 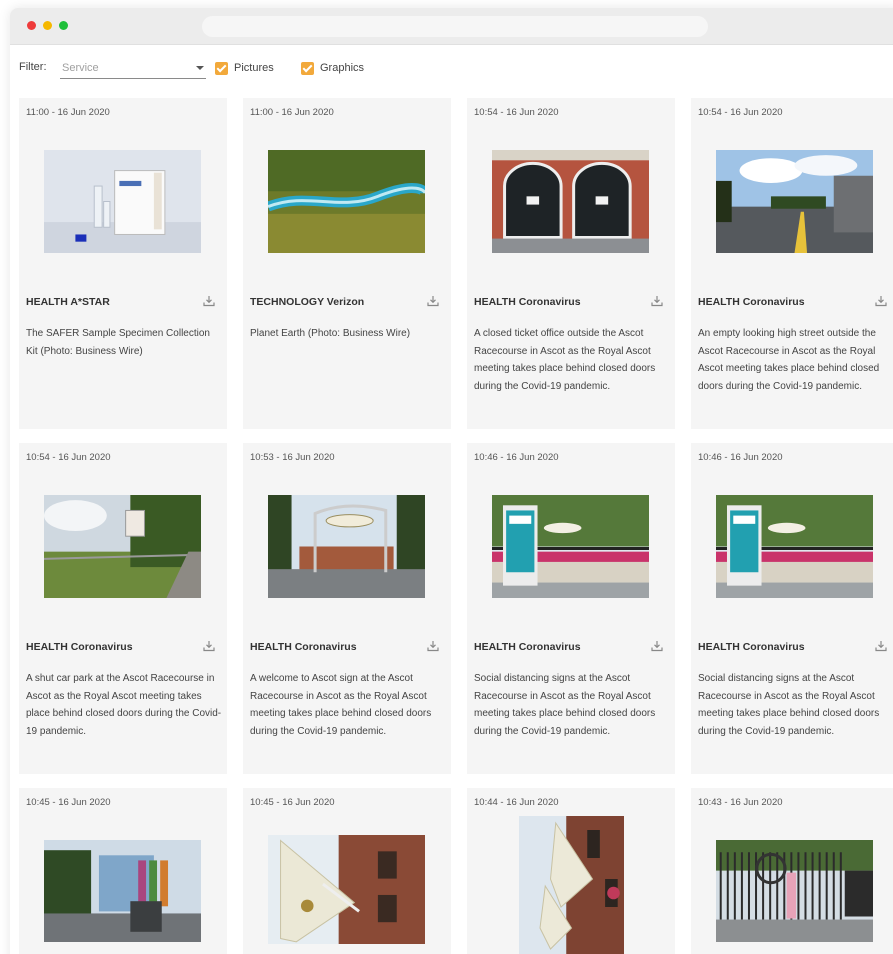 I want to click on graphics-label: Graphics, so click(x=342, y=68).